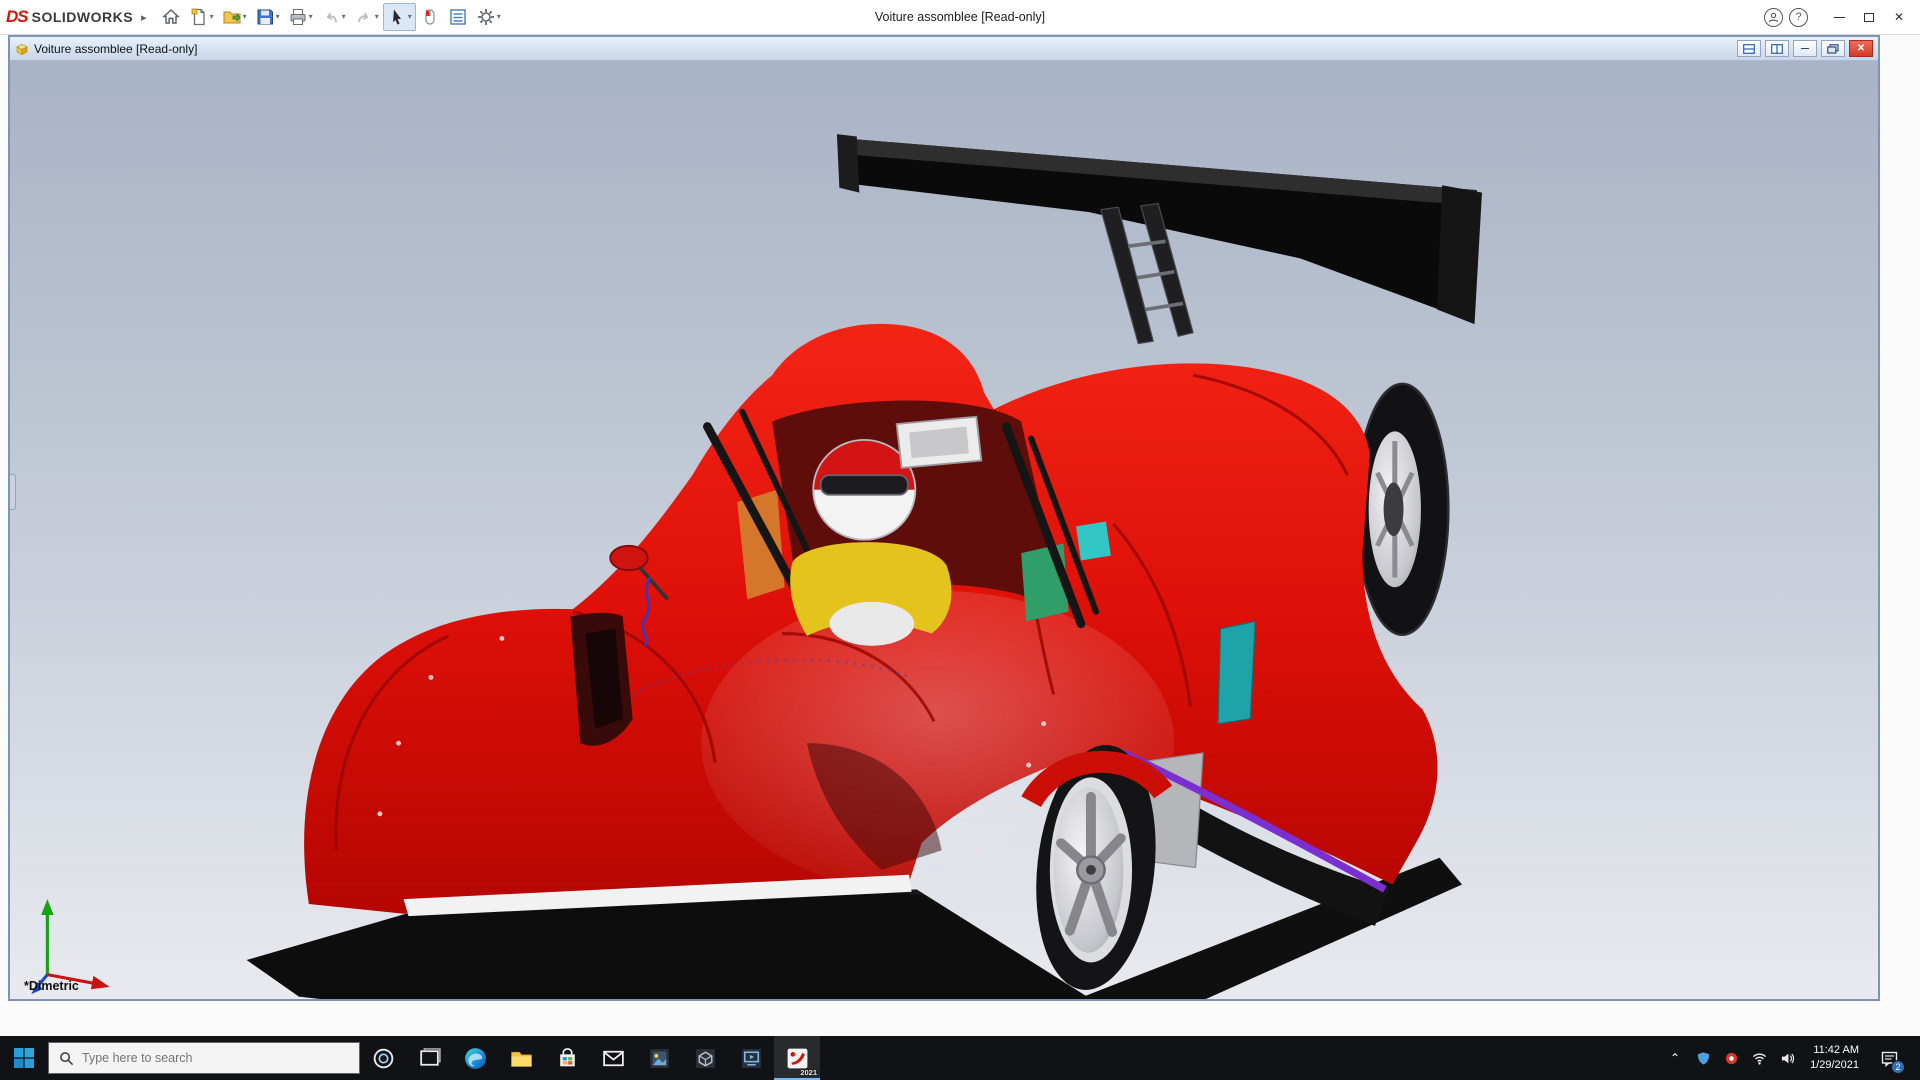  I want to click on view-orientation-label: *Dimetric, so click(51, 986).